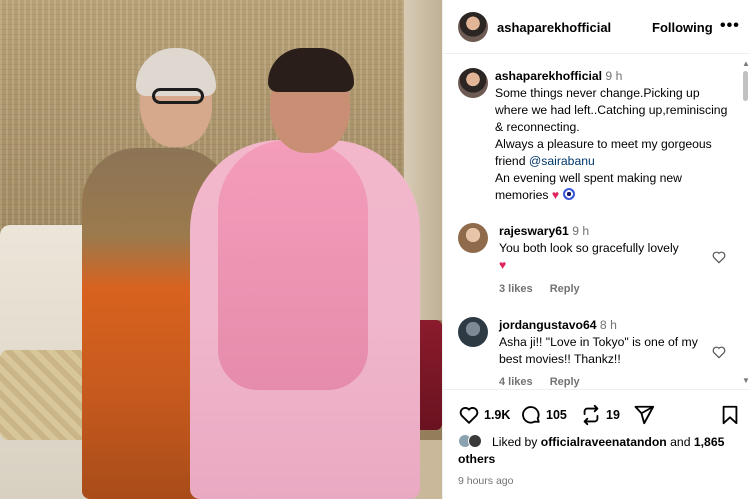 This screenshot has height=499, width=750. Describe the element at coordinates (516, 382) in the screenshot. I see `comment-likes: 4 likes` at that location.